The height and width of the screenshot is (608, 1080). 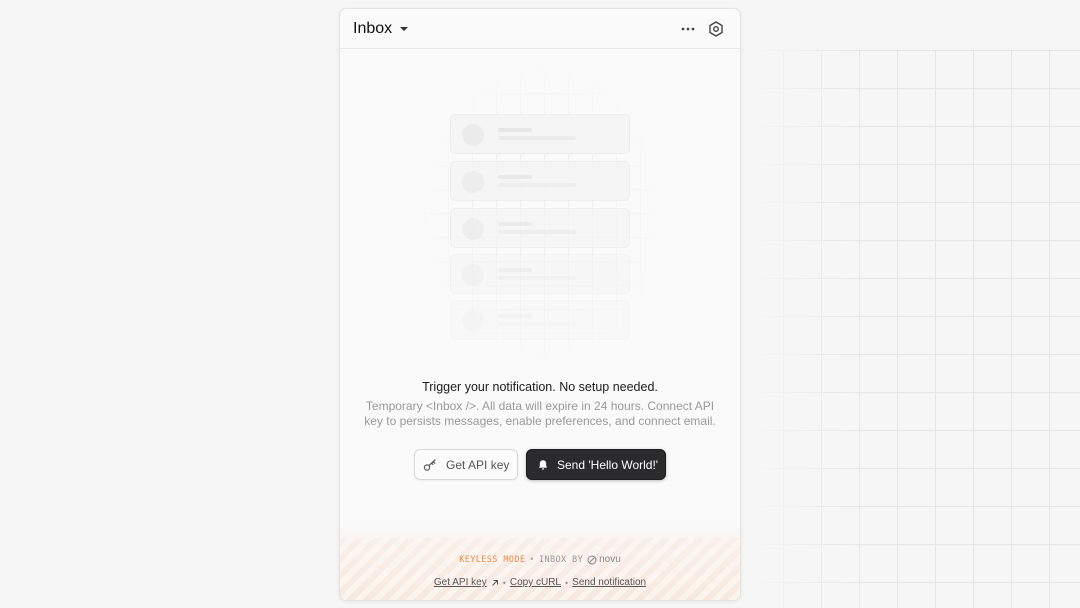 What do you see at coordinates (535, 582) in the screenshot?
I see `footer-link-copy-curl: Copy cURL` at bounding box center [535, 582].